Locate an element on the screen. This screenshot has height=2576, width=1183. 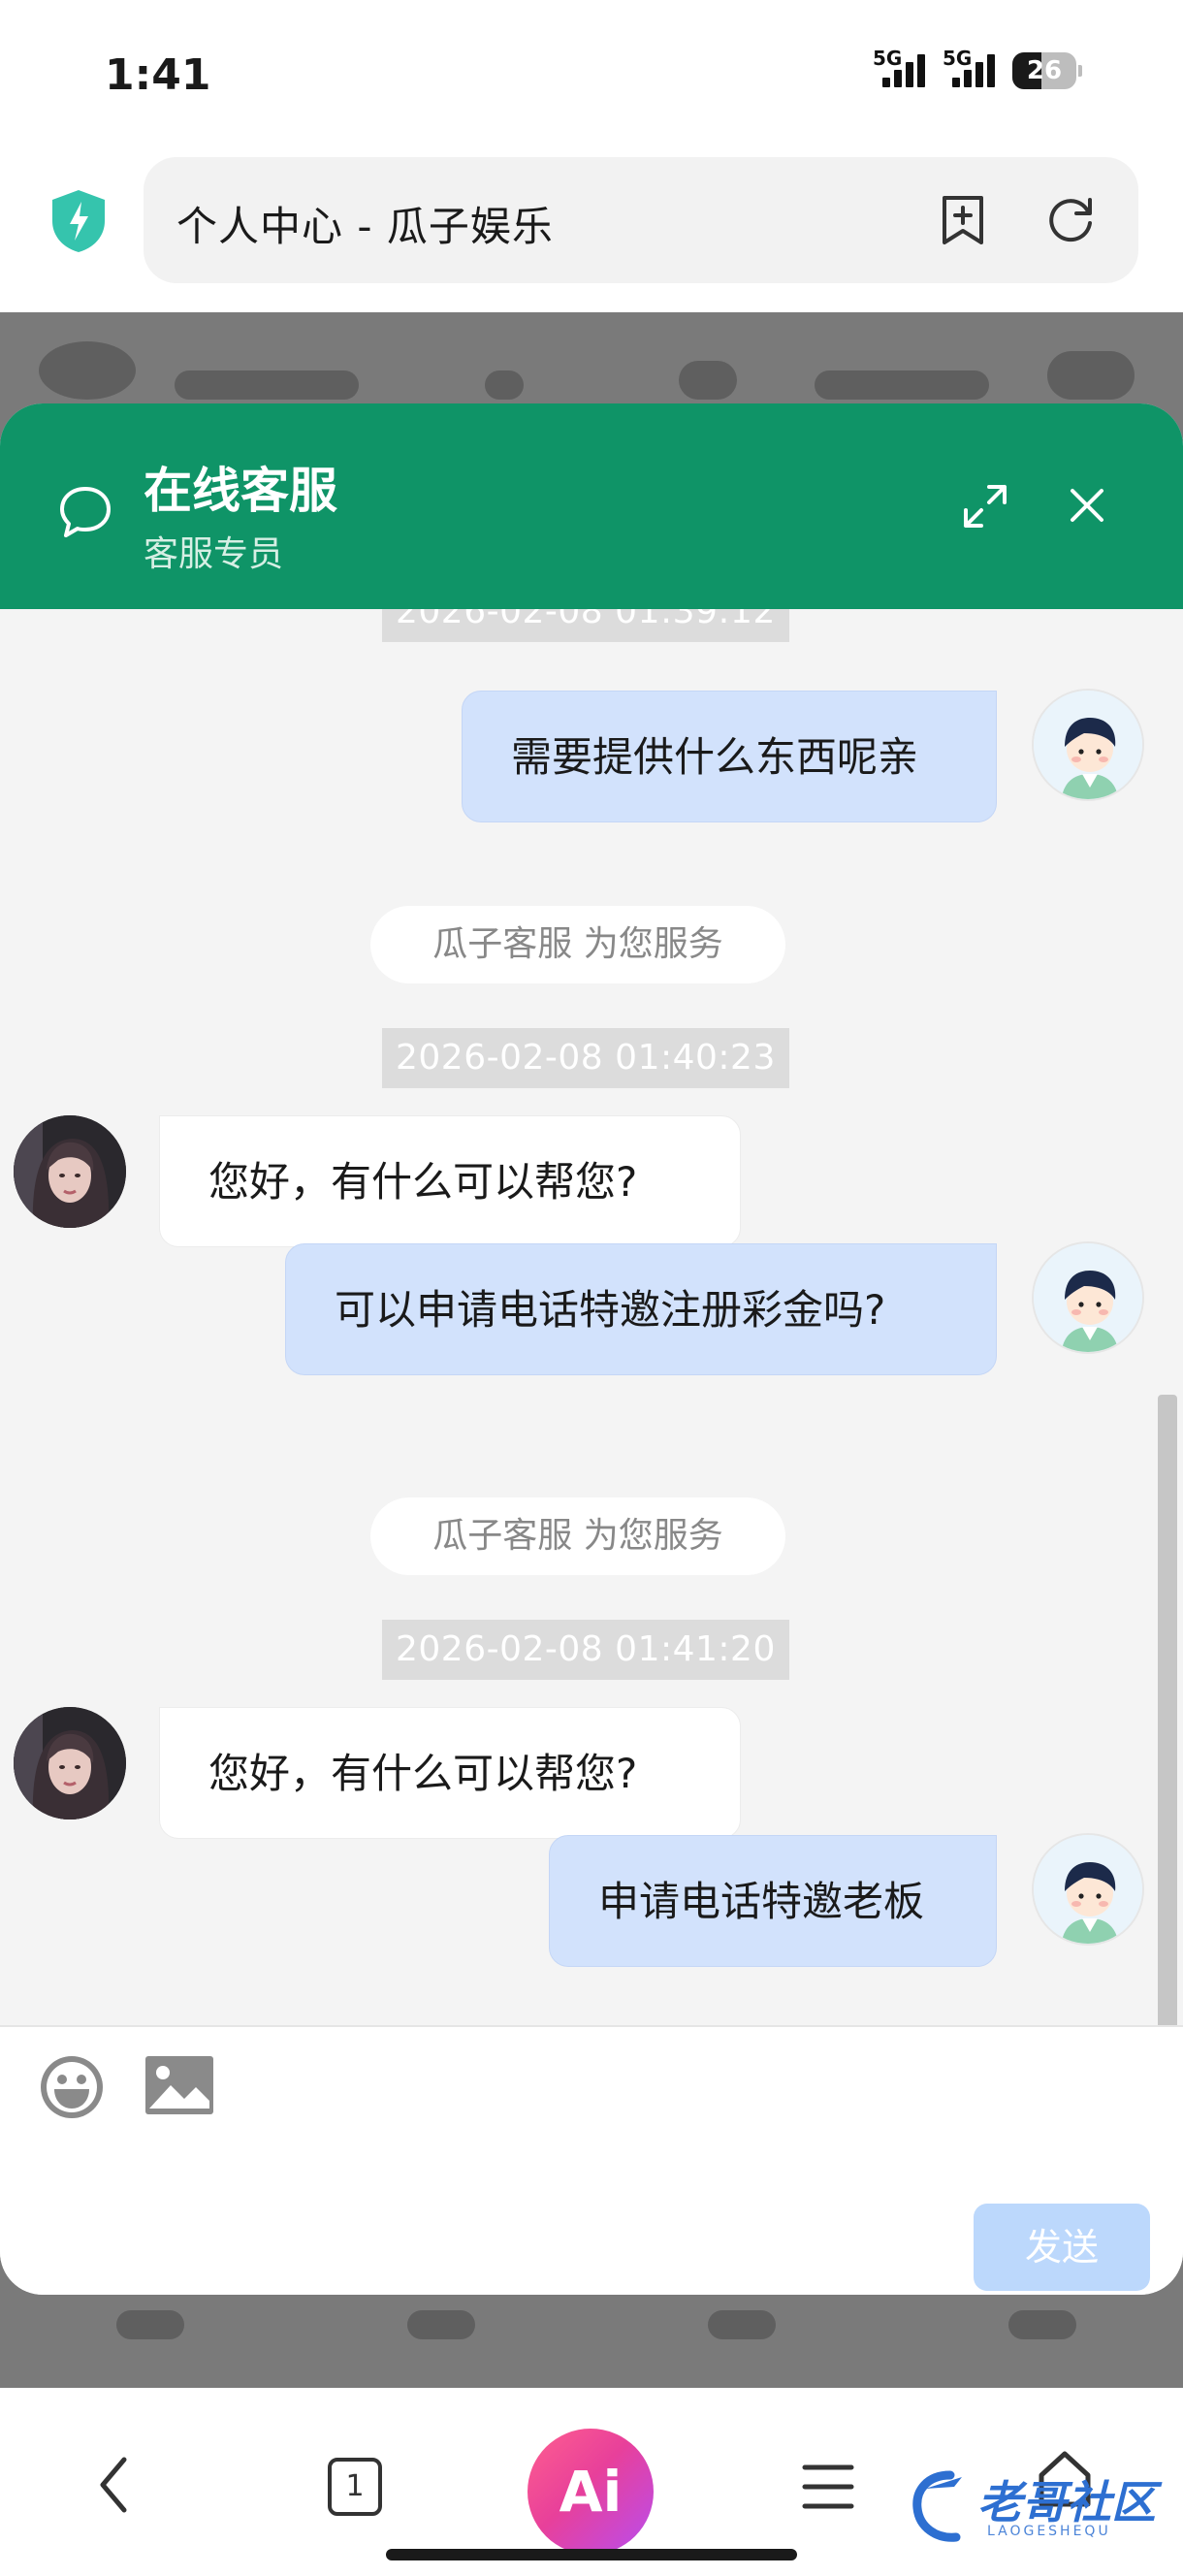
address-bar: 个人中心 - 瓜子娱乐 is located at coordinates (641, 220).